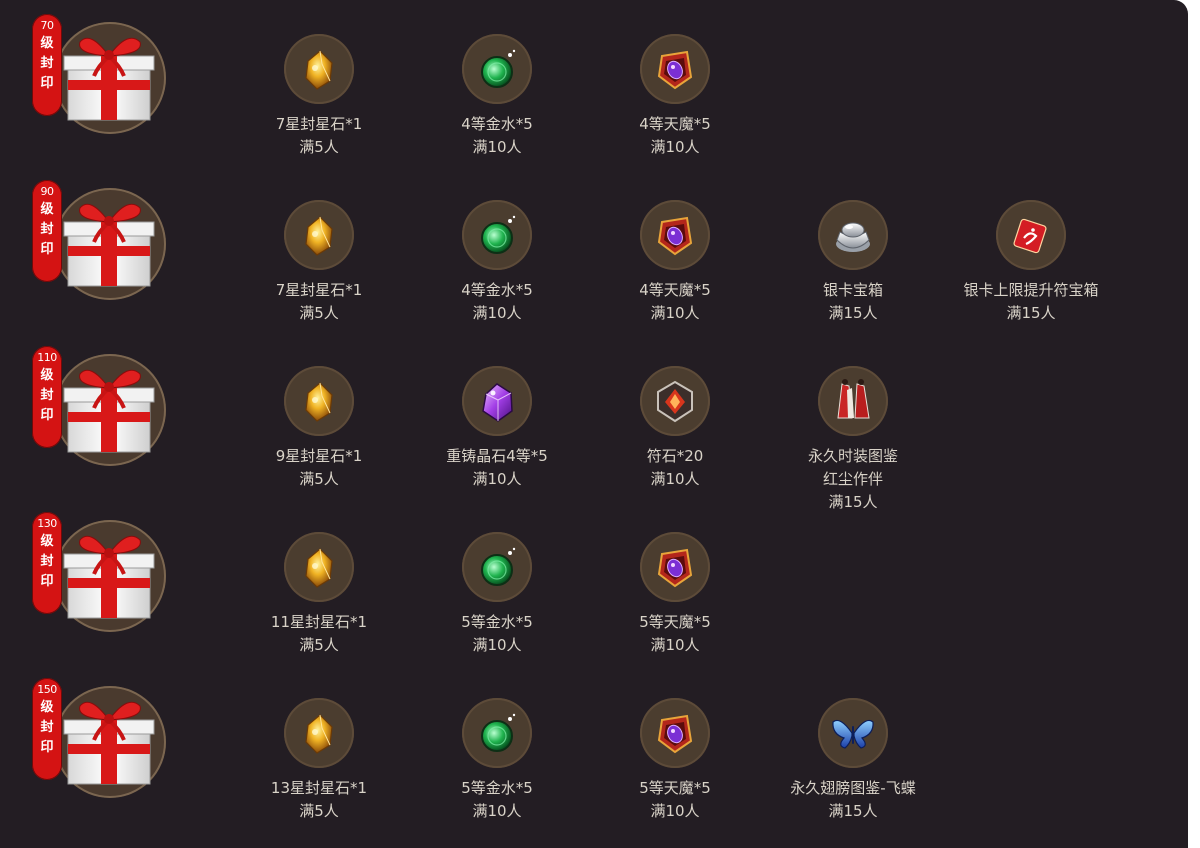 This screenshot has width=1200, height=848. Describe the element at coordinates (1031, 235) in the screenshot. I see `red-talisman-chest-icon` at that location.